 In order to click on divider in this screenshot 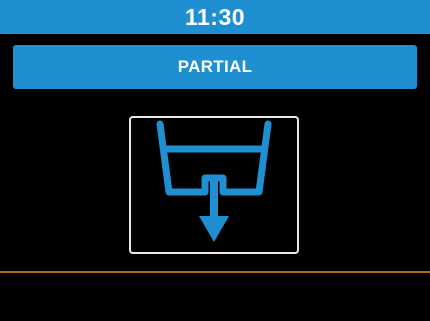, I will do `click(215, 272)`.